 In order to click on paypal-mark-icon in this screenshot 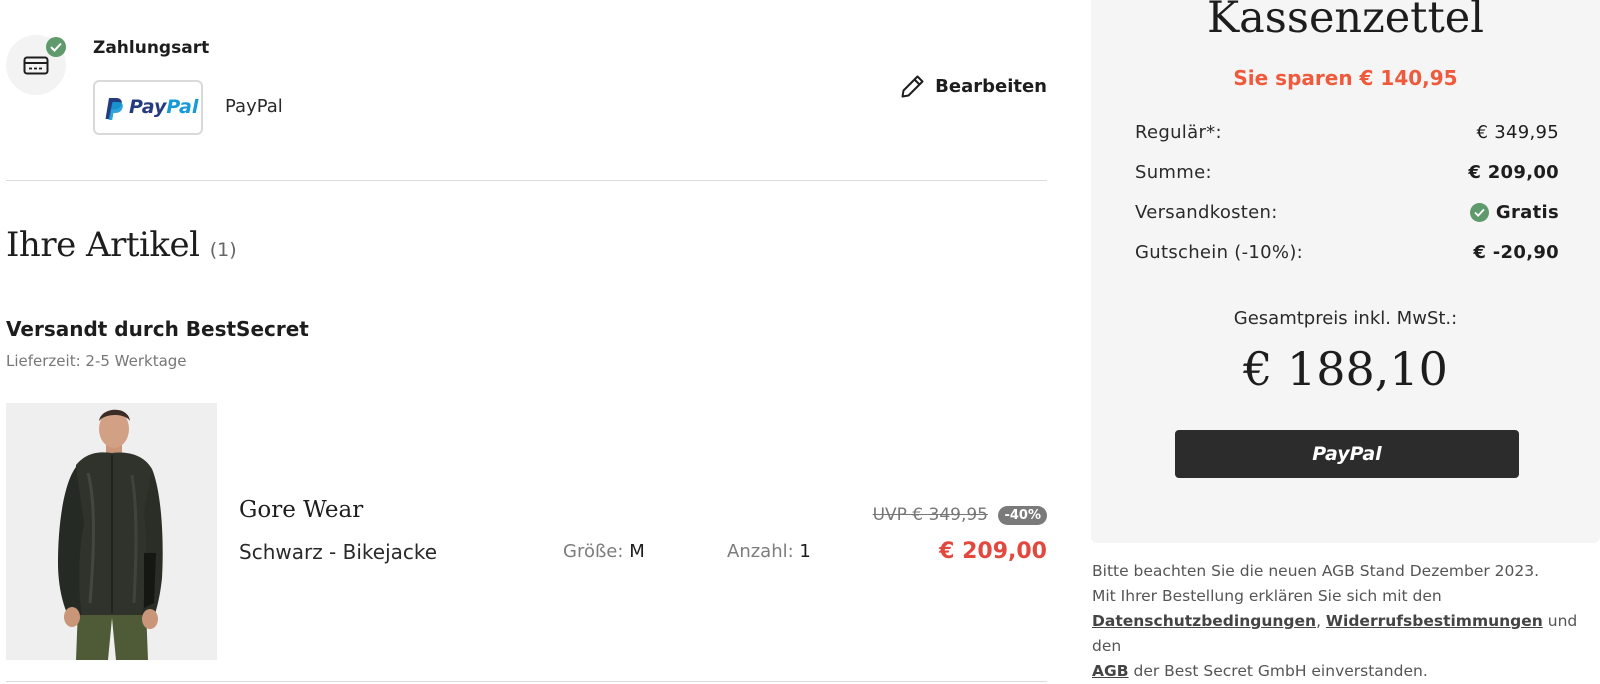, I will do `click(114, 109)`.